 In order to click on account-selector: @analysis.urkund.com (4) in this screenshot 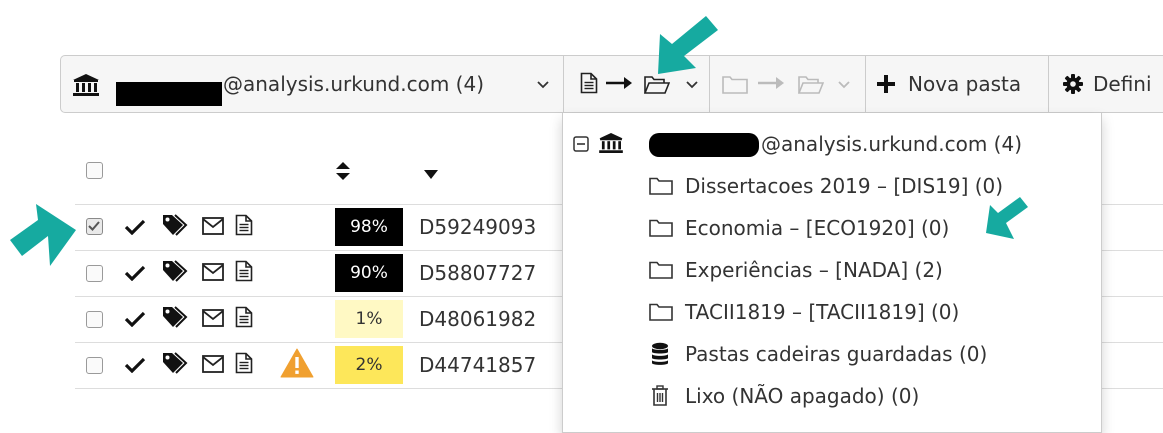, I will do `click(311, 84)`.